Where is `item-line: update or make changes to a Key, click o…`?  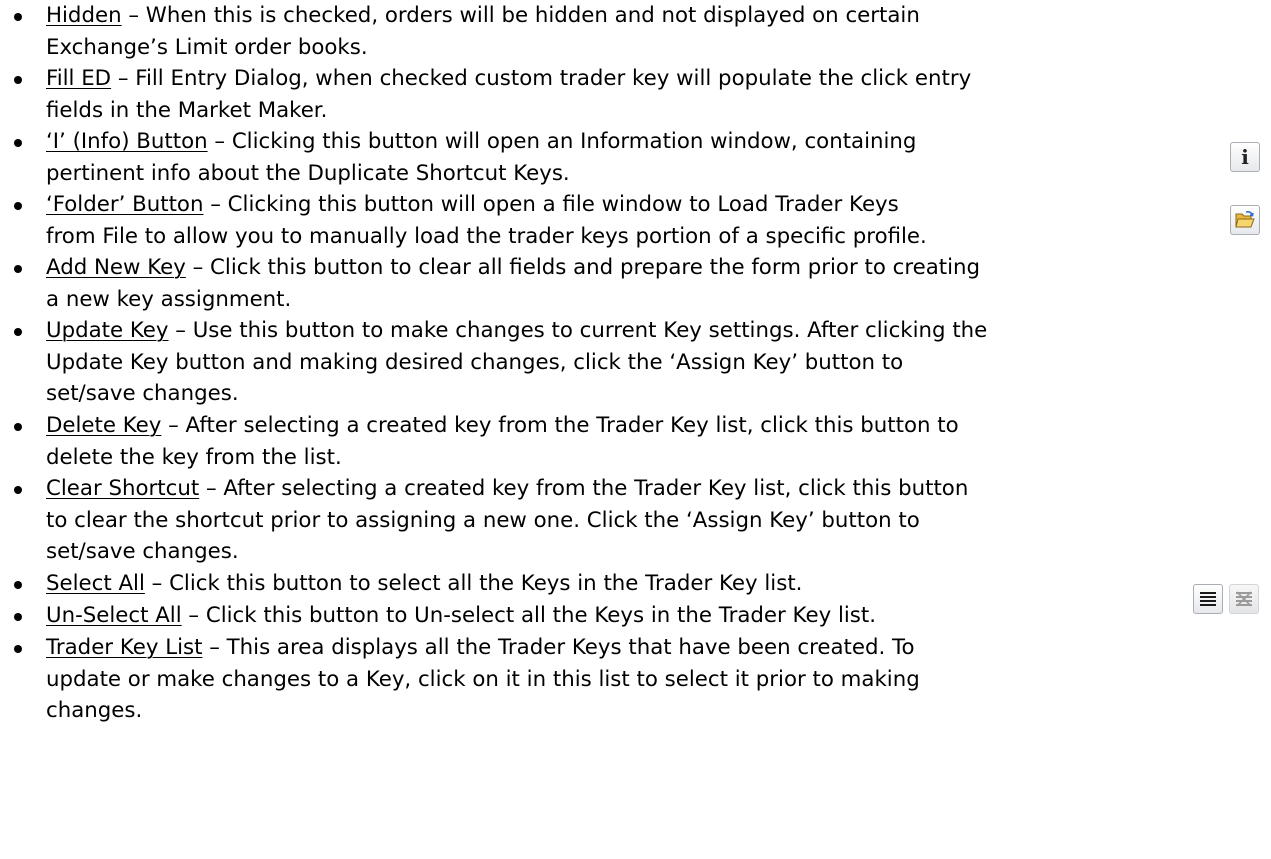
item-line: update or make changes to a Key, click o… is located at coordinates (483, 679).